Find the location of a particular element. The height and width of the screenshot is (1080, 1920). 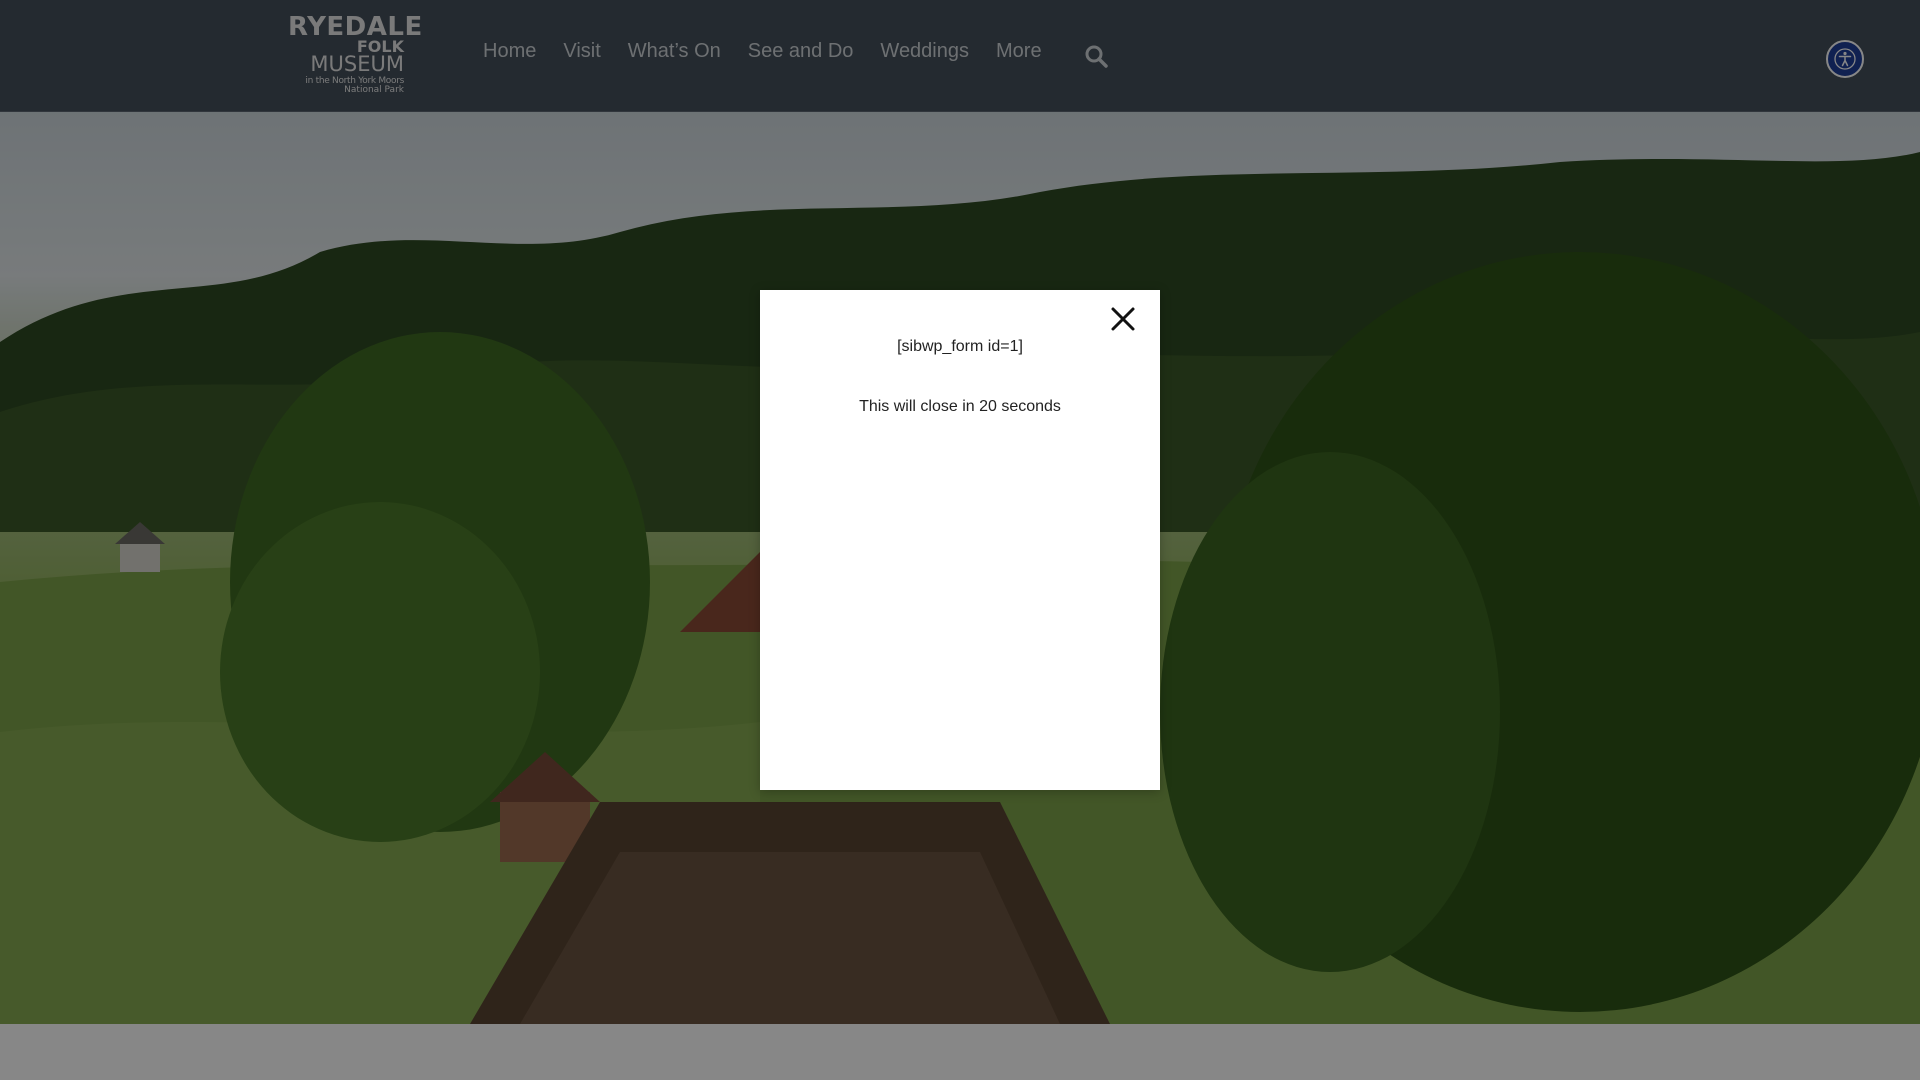

modal-shortcode-text: [sibwp_form id=1] is located at coordinates (960, 346).